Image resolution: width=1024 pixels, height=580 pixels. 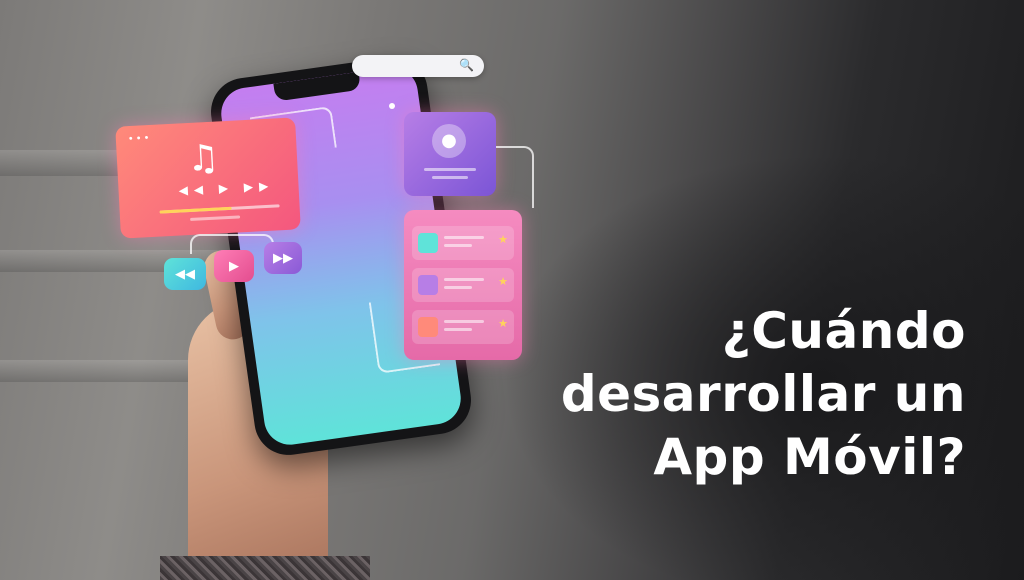 I want to click on music-player-card: ••• ♫ ◀◀ ▶ ▶▶, so click(x=208, y=178).